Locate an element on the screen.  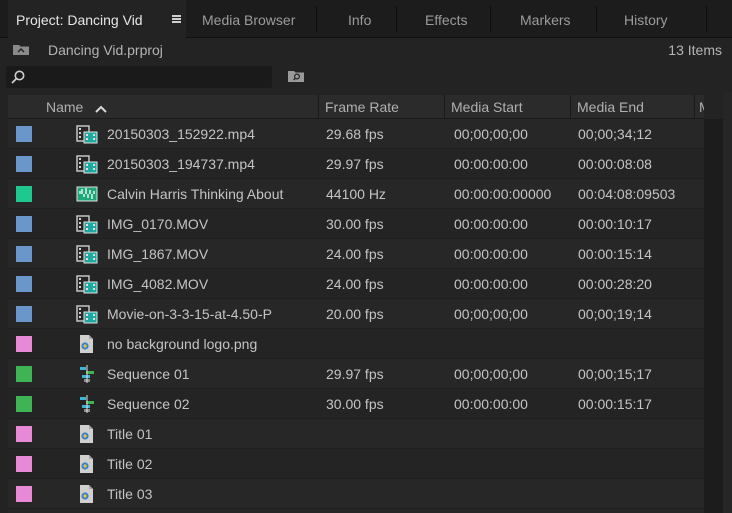
audio-clip-icon is located at coordinates (87, 194).